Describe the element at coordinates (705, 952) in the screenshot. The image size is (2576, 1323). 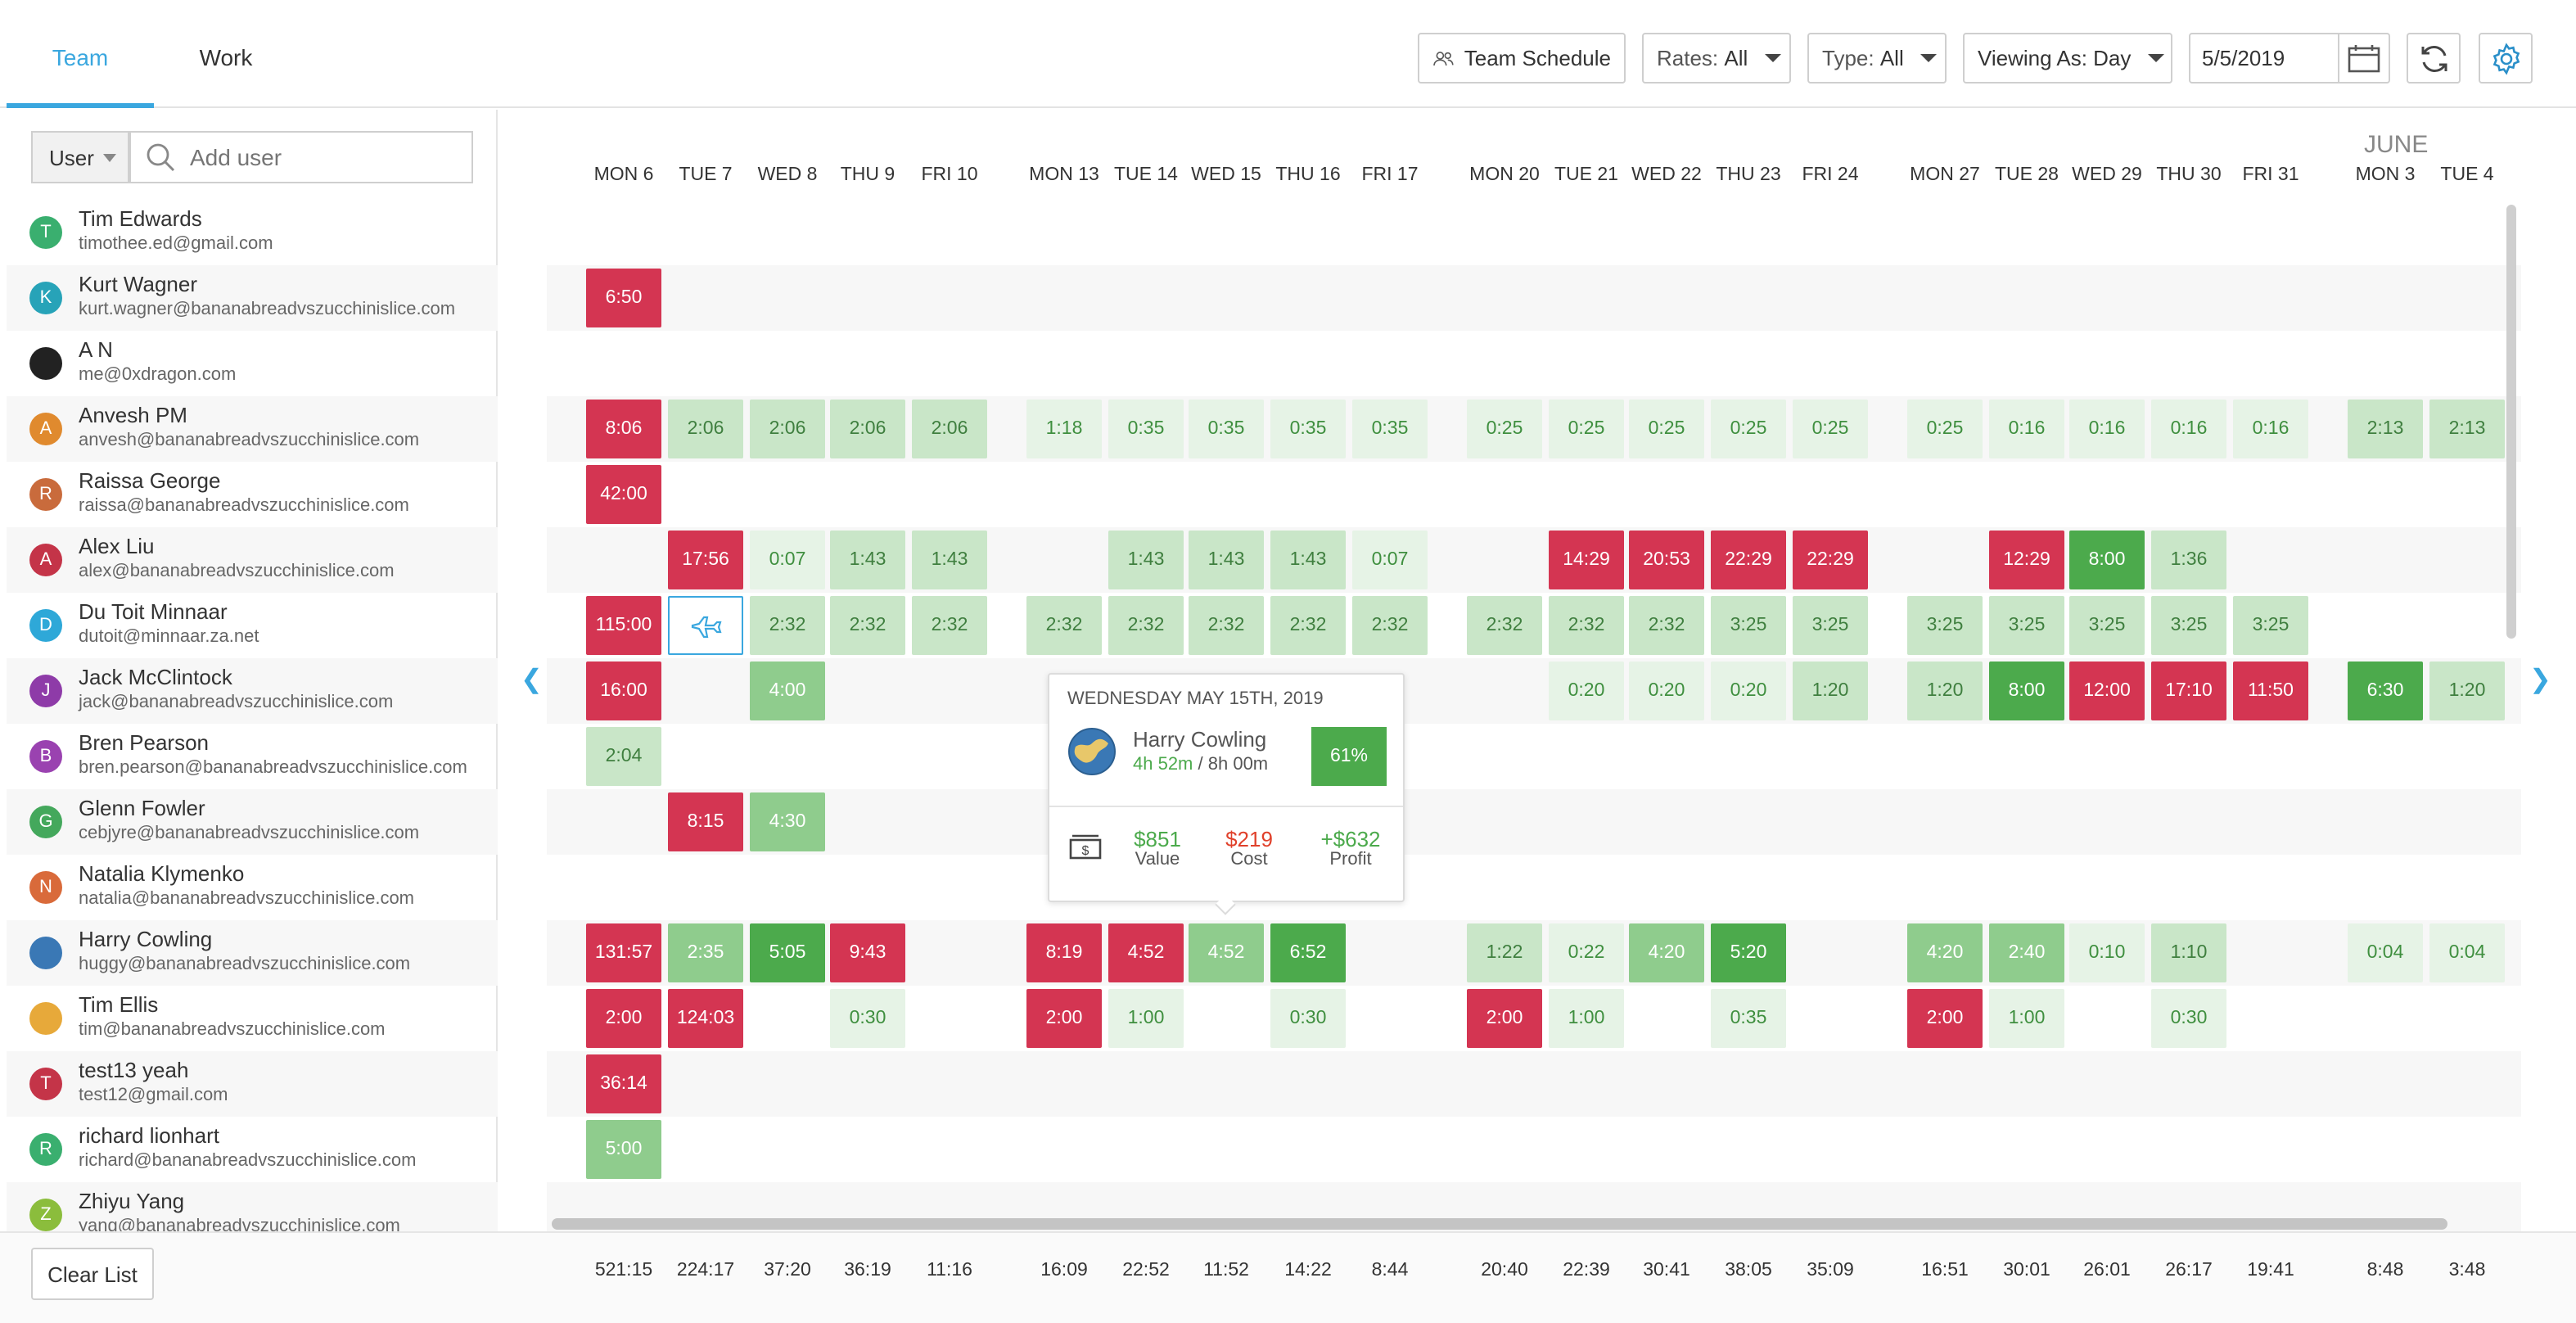
I see `time-cell: 2:35` at that location.